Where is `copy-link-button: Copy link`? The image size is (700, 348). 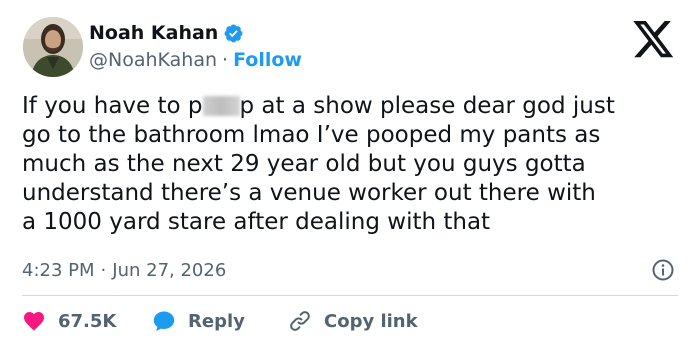
copy-link-button: Copy link is located at coordinates (353, 321).